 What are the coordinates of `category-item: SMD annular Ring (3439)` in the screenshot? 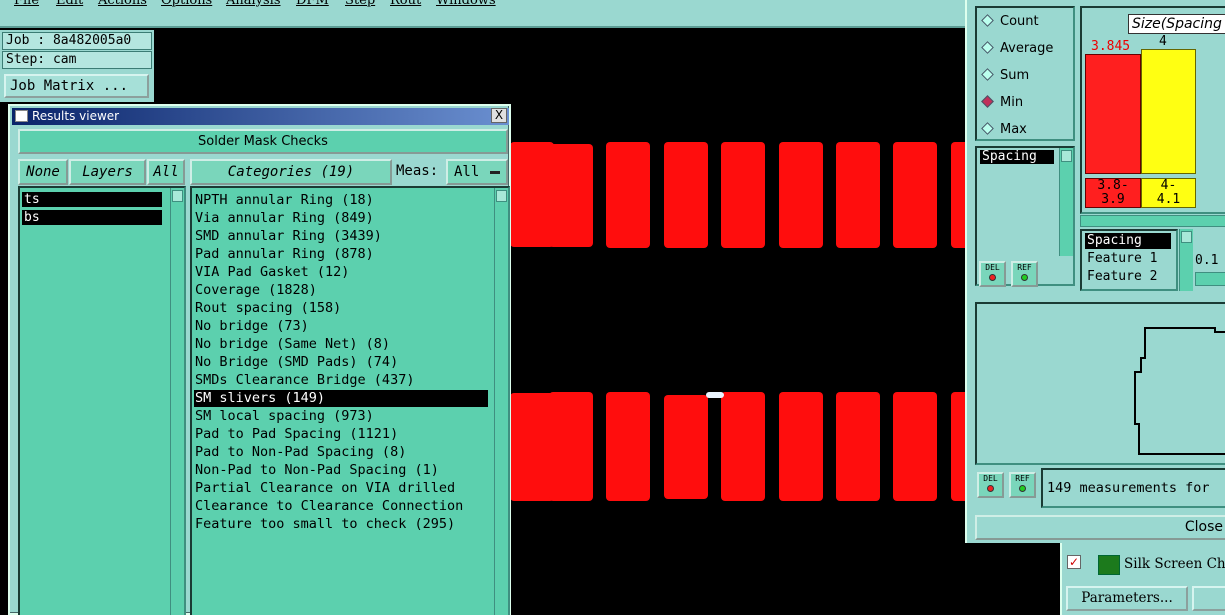 It's located at (341, 236).